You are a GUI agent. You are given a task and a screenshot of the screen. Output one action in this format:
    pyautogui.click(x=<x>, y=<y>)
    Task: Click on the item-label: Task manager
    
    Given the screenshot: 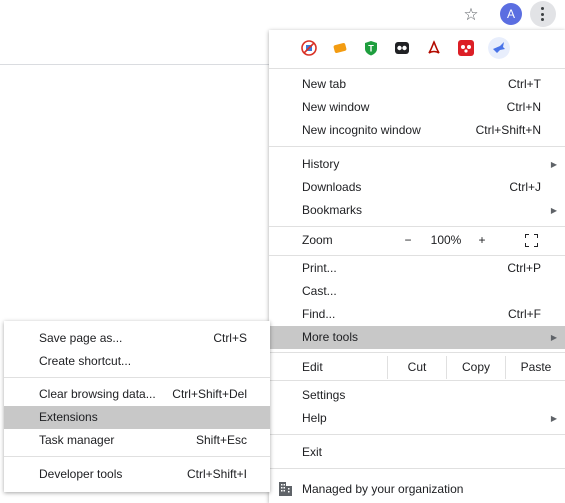 What is the action you would take?
    pyautogui.click(x=77, y=440)
    